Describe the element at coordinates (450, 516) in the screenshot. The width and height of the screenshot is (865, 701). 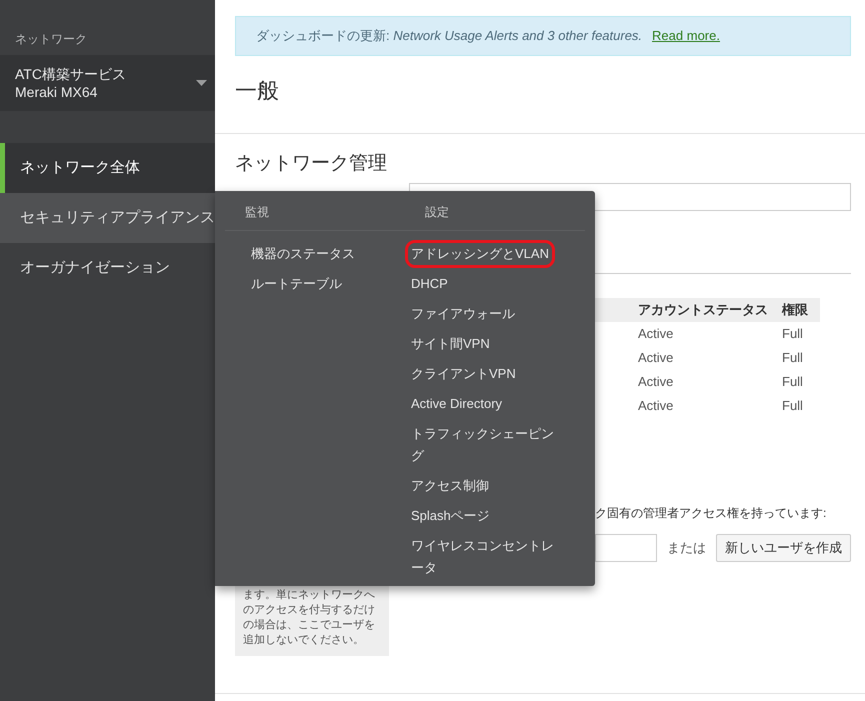
I see `menu-item: Splashページ` at that location.